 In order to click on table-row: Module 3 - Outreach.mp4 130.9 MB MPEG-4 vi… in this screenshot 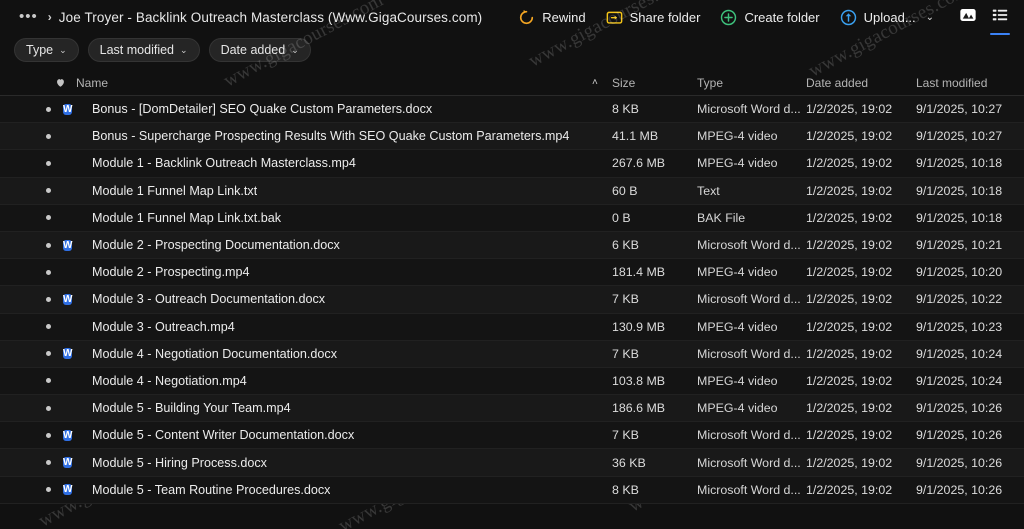, I will do `click(512, 327)`.